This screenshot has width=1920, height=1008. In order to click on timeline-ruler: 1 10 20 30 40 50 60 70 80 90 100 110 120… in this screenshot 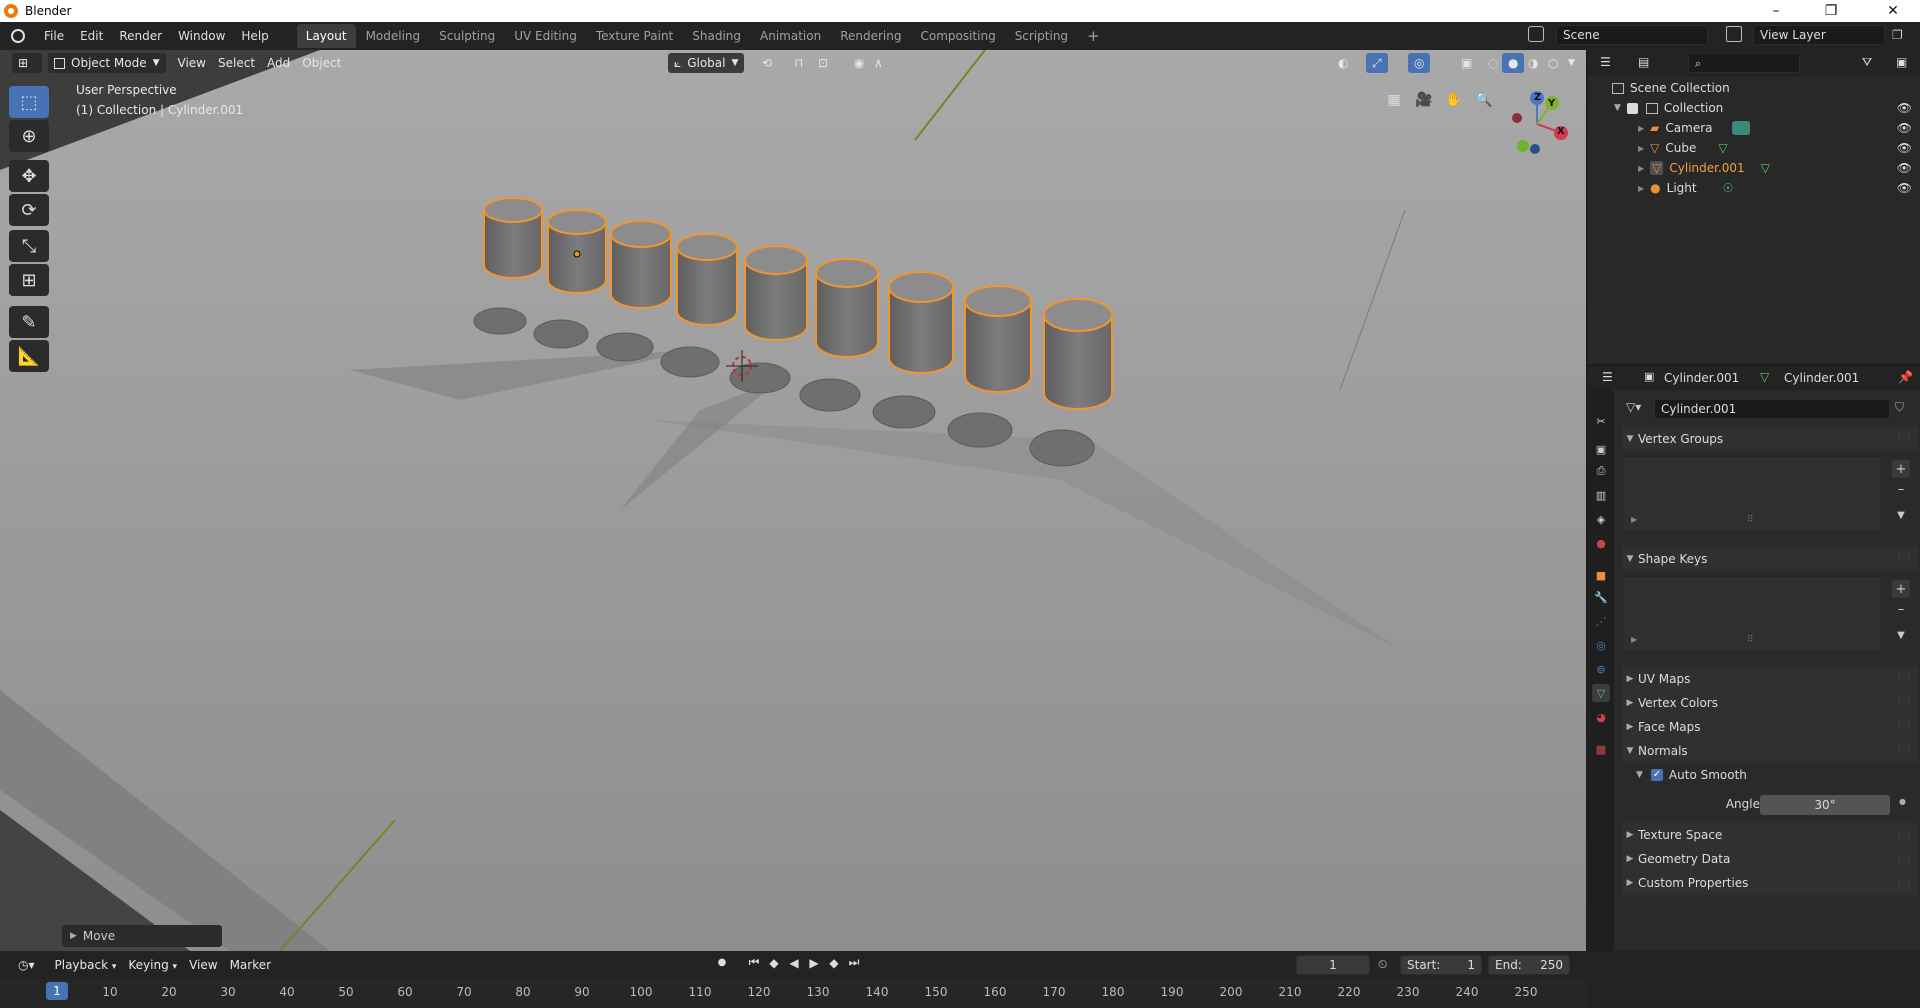, I will do `click(793, 993)`.